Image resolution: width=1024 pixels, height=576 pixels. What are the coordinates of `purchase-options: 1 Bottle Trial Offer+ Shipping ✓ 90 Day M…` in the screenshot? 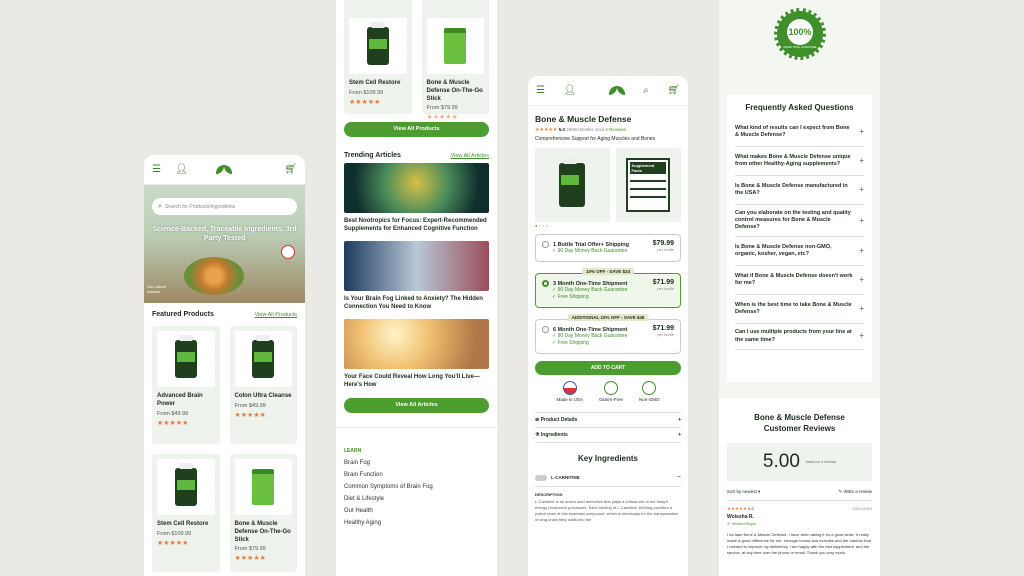 It's located at (608, 294).